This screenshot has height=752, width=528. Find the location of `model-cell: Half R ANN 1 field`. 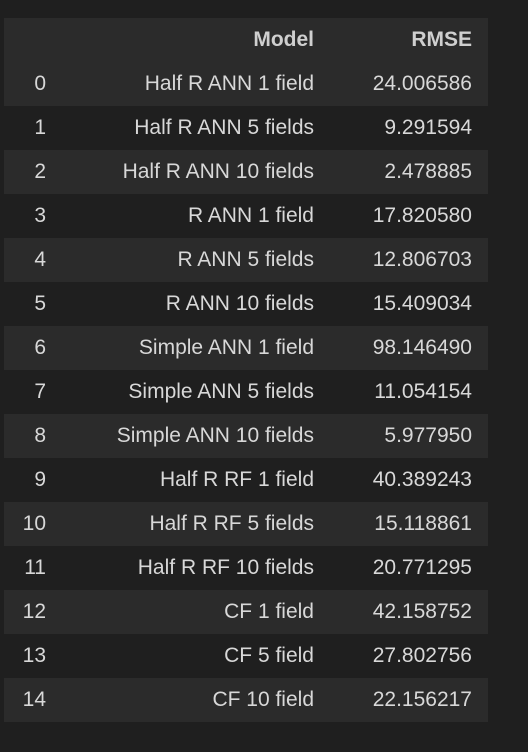

model-cell: Half R ANN 1 field is located at coordinates (229, 83).